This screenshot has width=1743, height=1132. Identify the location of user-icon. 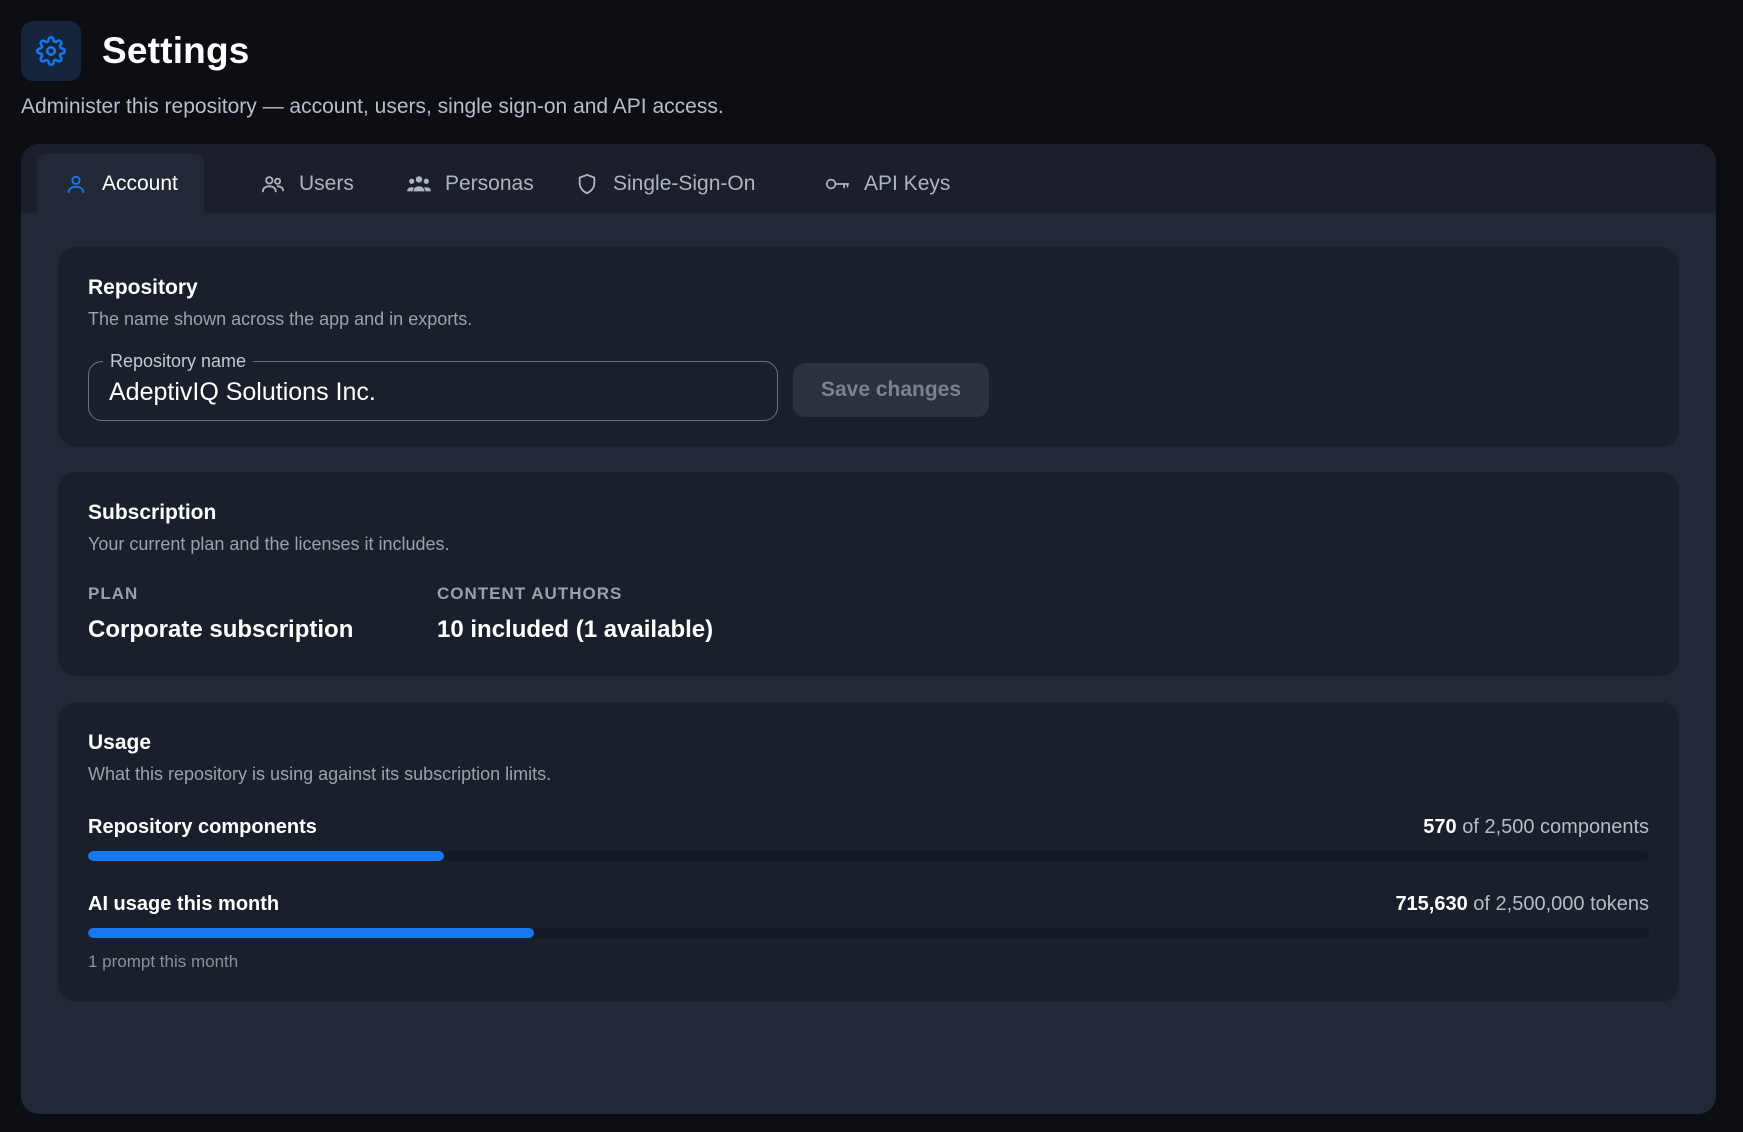
(76, 184).